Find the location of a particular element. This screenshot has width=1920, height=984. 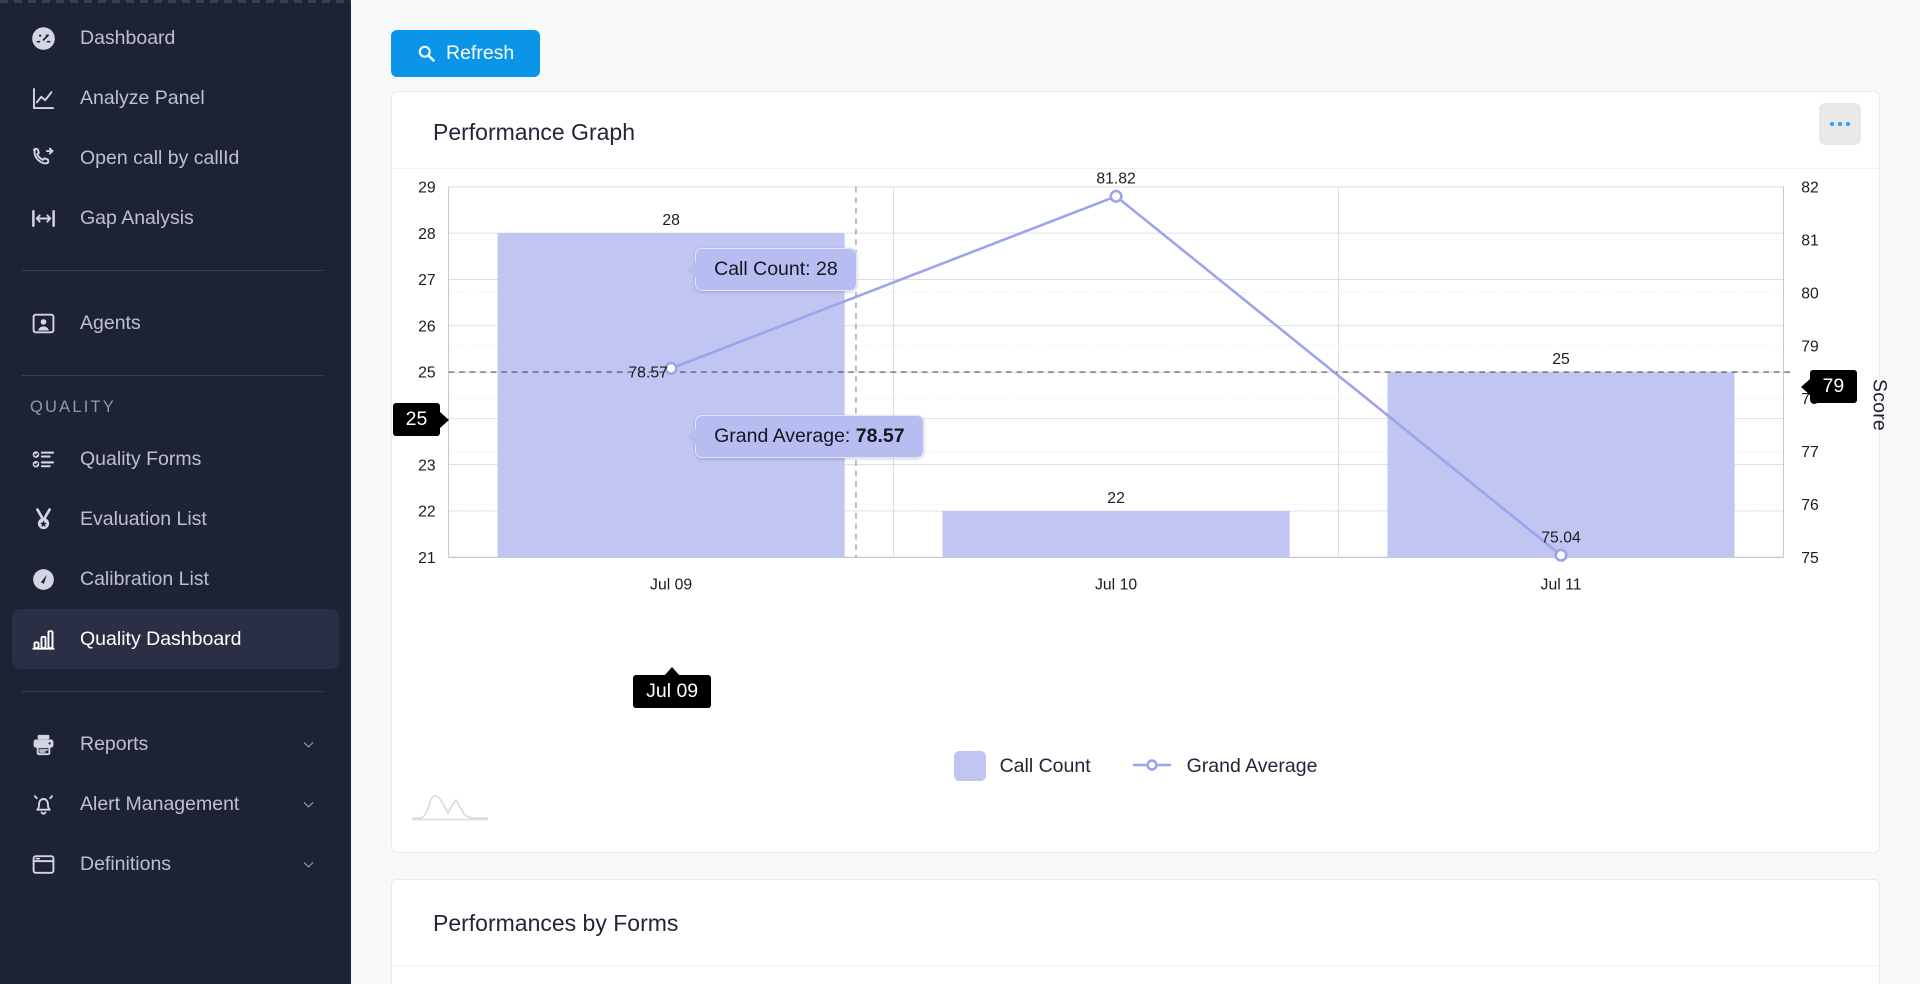

y-axis-tick-label: 23 is located at coordinates (427, 465).